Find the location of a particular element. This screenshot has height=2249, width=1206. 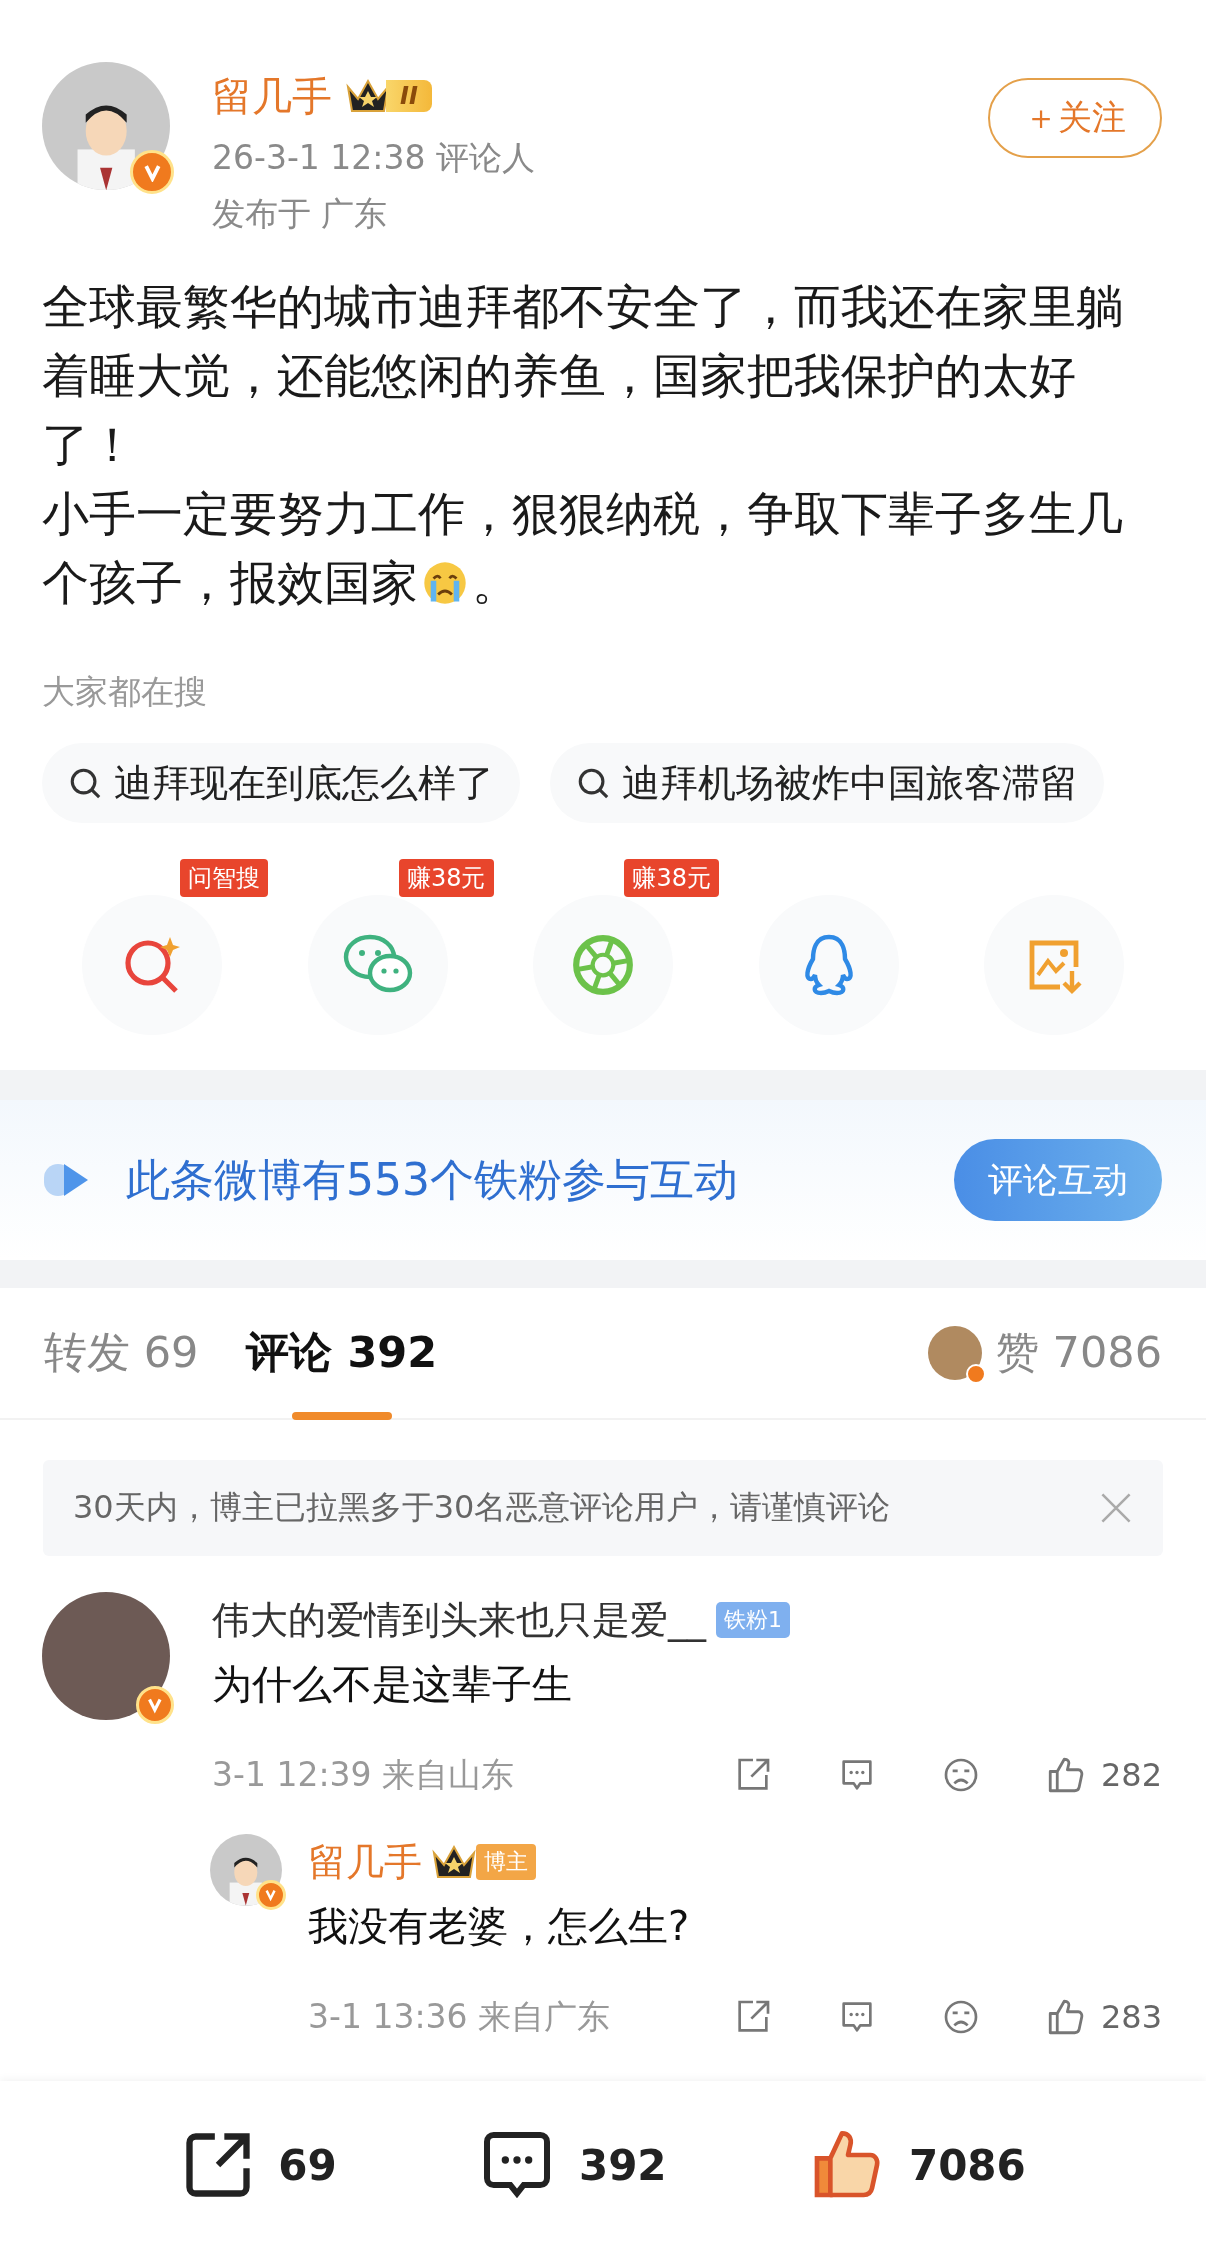

post-text: 全球最繁华的城市迪拜都不安全了，而我还在家里躺 is located at coordinates (582, 307).